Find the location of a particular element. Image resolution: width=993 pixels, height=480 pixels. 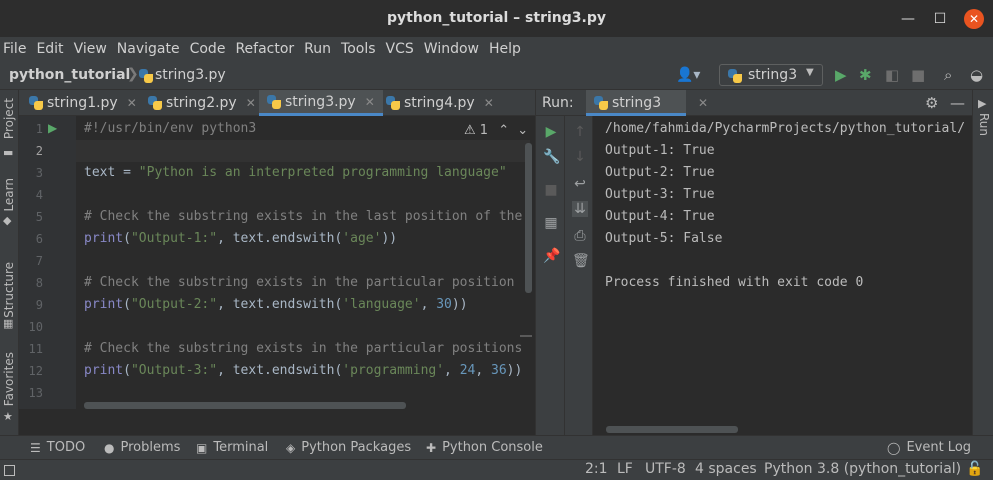

menu-file: File is located at coordinates (14, 49).